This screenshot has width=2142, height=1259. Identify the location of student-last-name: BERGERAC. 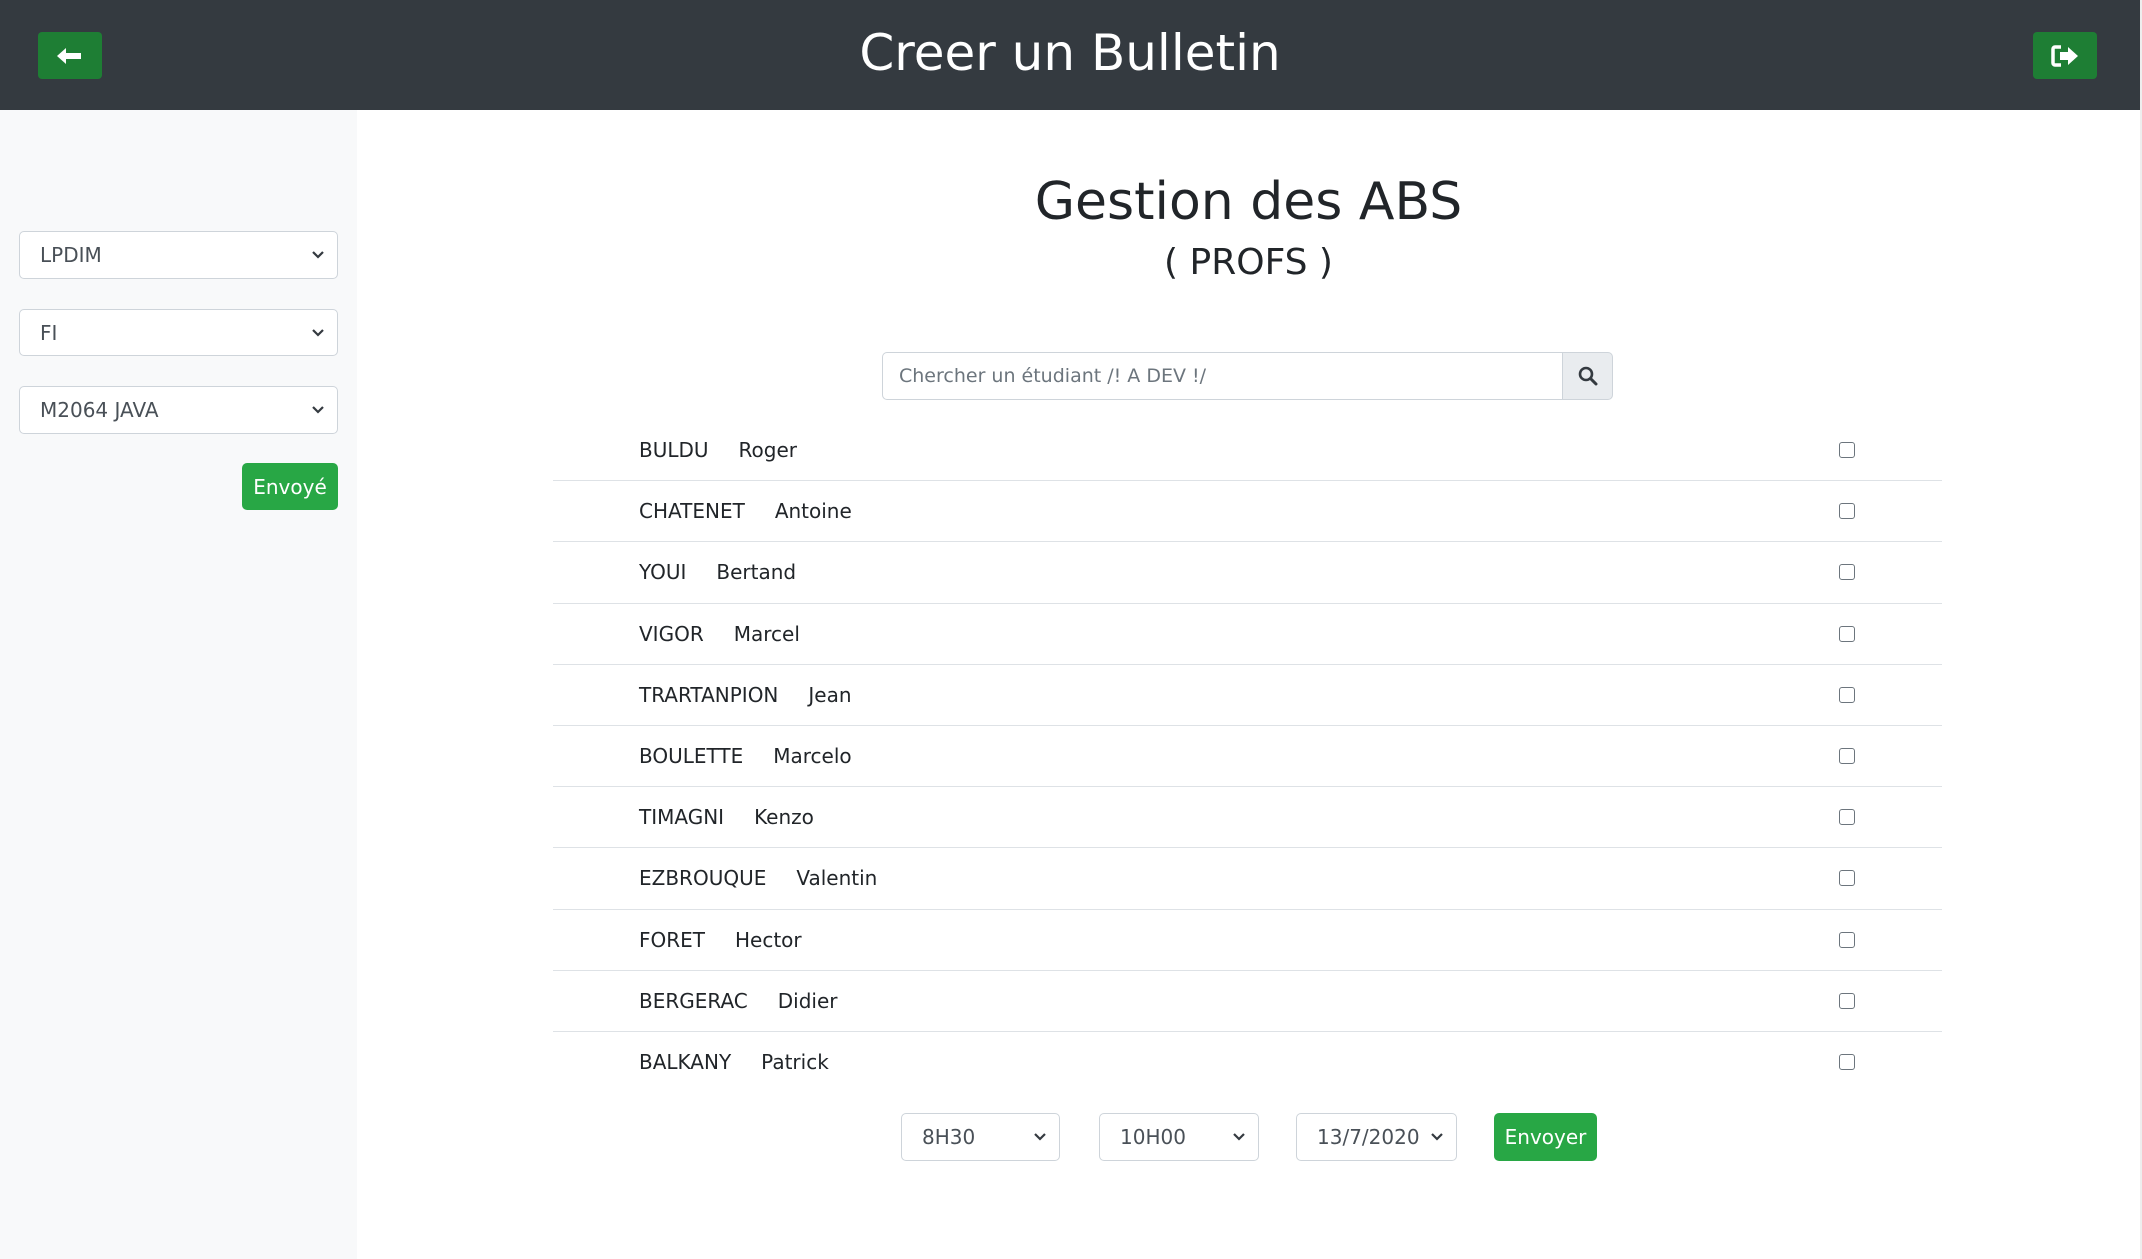
(693, 1000).